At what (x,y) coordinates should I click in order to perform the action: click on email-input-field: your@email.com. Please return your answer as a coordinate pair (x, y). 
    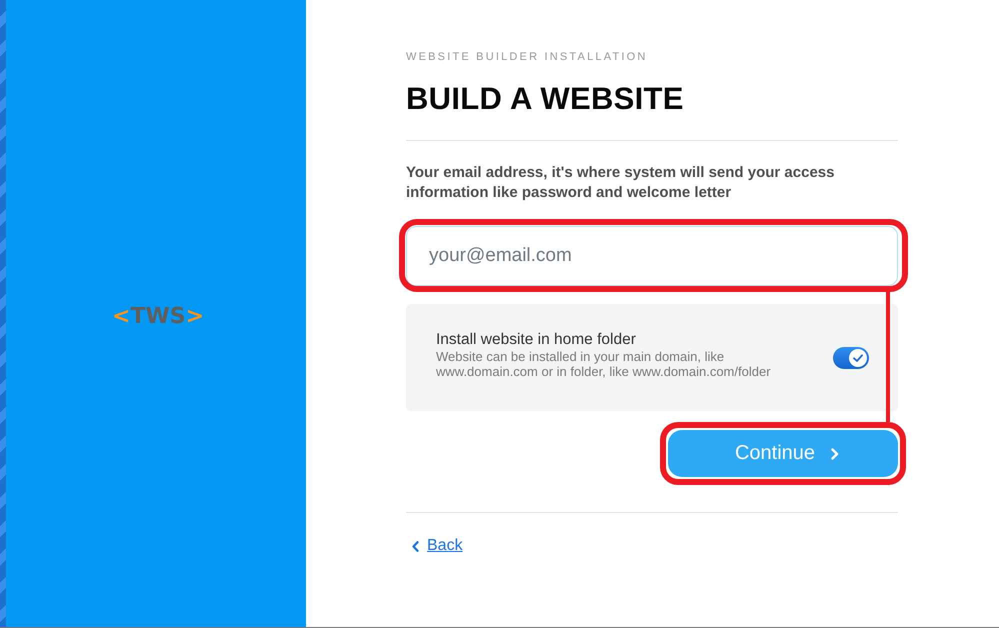
    Looking at the image, I should click on (652, 256).